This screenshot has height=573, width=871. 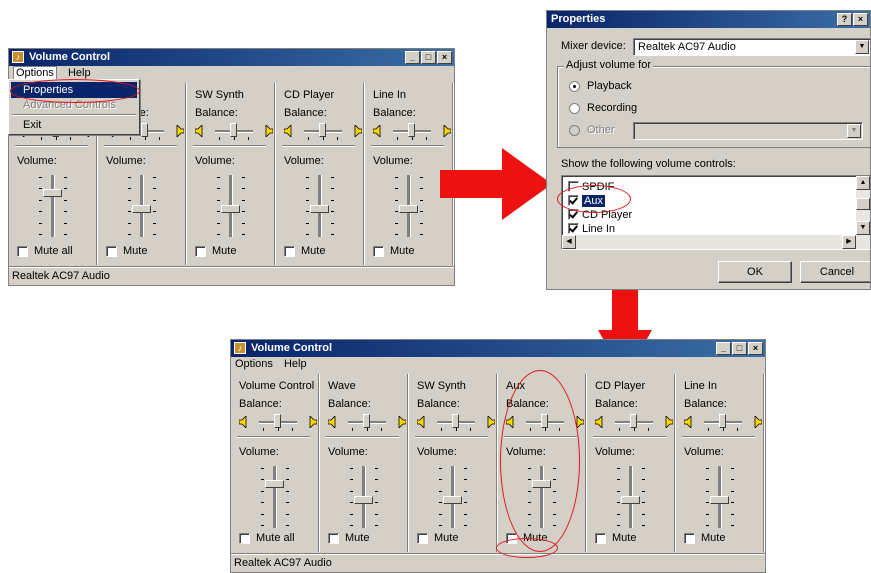 I want to click on radio-playback: Playback, so click(x=600, y=86).